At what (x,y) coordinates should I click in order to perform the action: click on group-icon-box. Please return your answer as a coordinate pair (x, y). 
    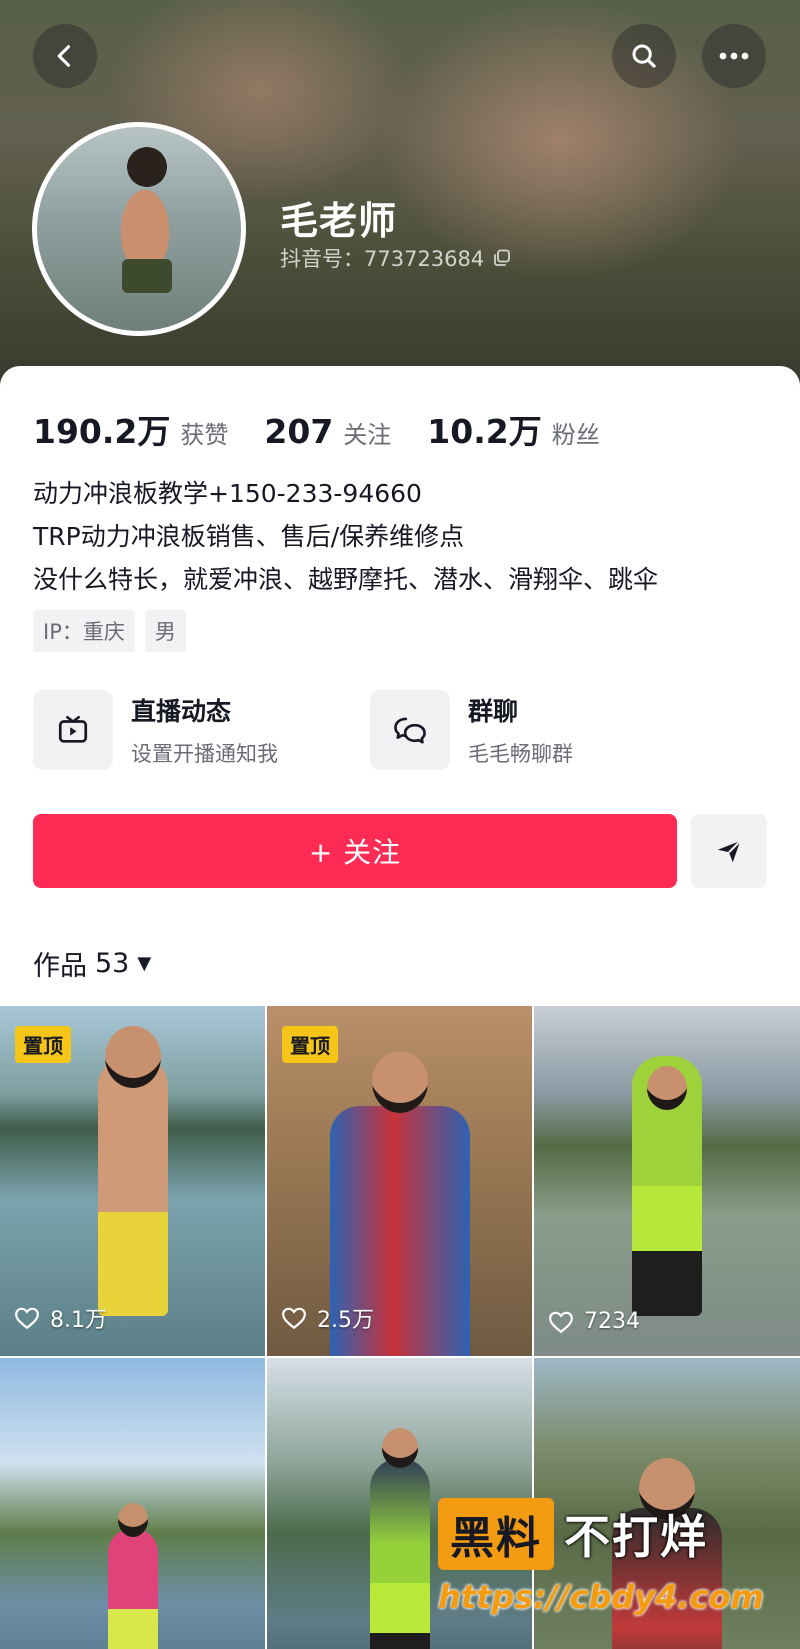
    Looking at the image, I should click on (410, 730).